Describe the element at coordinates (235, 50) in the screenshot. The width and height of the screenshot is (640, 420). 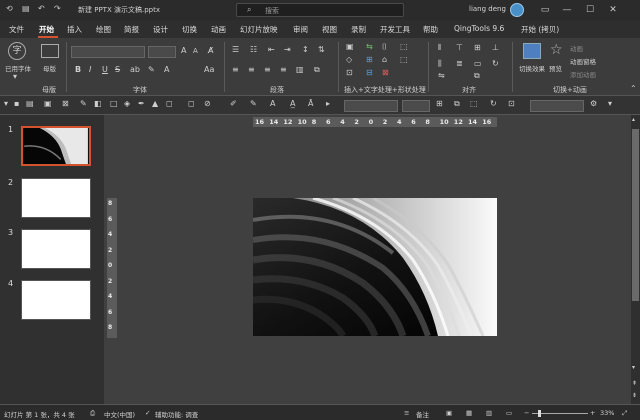
I see `bullets-icon: ☰` at that location.